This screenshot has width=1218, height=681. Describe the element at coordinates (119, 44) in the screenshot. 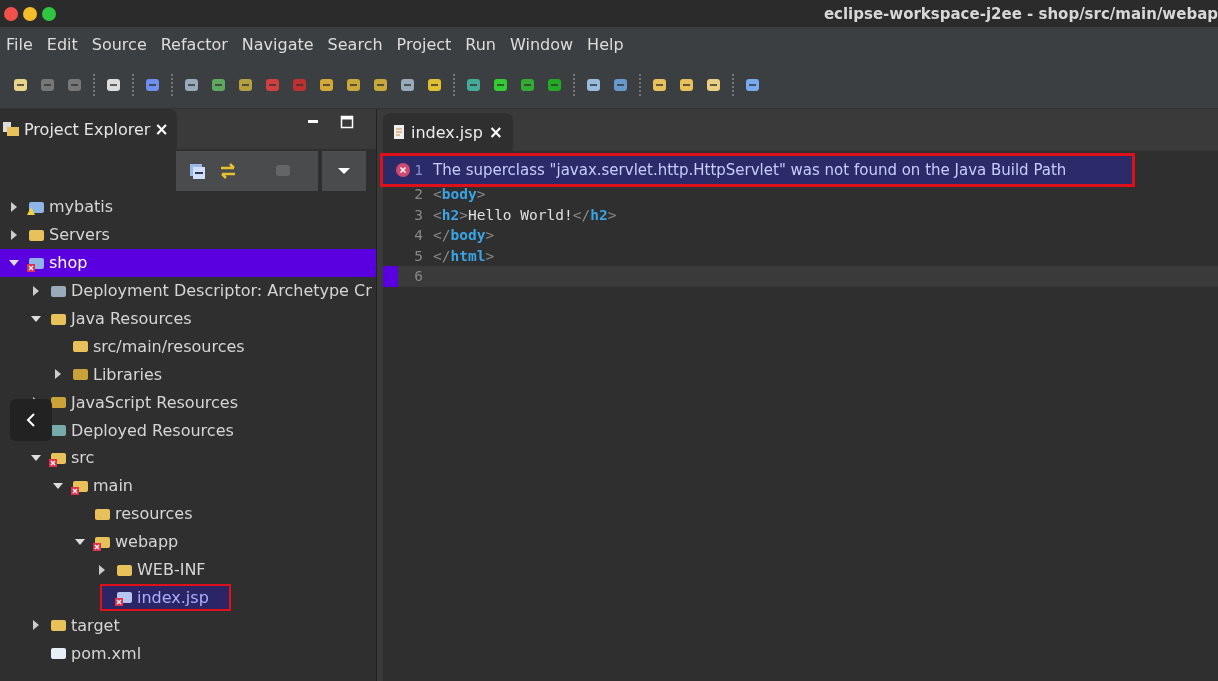

I see `menu-item: Source` at that location.